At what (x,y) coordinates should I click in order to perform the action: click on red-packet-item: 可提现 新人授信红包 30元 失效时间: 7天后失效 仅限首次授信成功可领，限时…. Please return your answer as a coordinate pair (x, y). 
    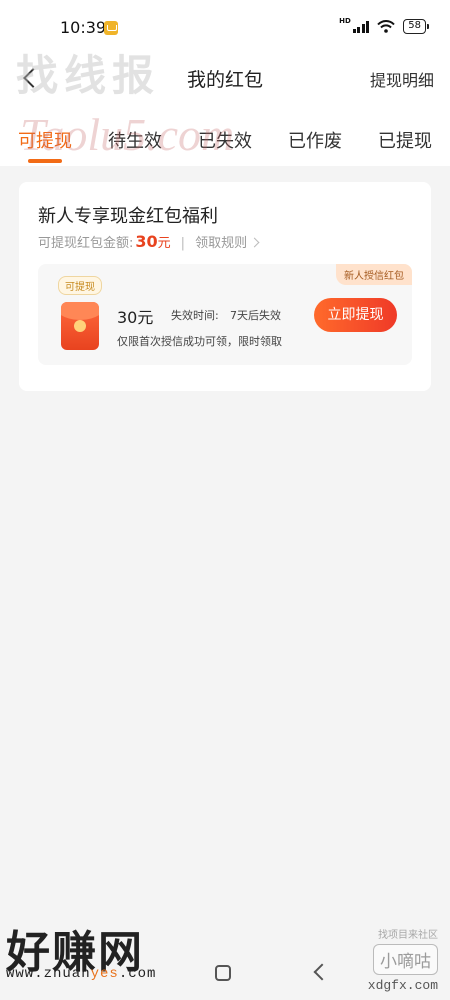
    Looking at the image, I should click on (225, 314).